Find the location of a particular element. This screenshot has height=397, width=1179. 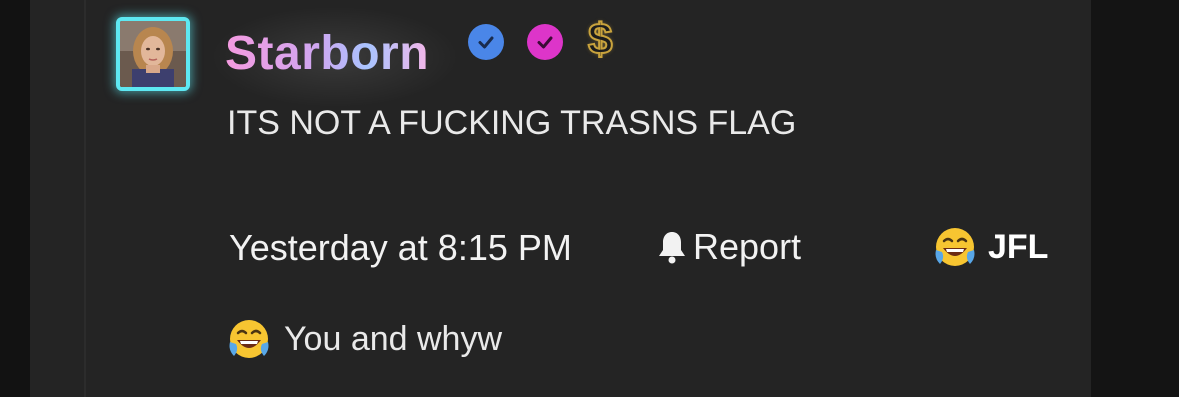

comment-text: ITS NOT A FUCKING TRASNS FLAG is located at coordinates (512, 123).